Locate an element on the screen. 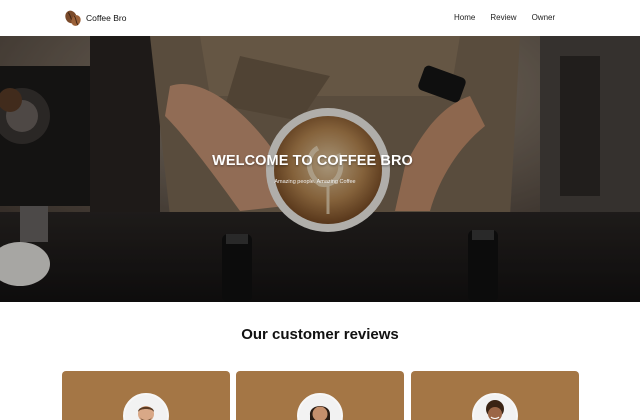  brand: Coffee Bro is located at coordinates (95, 18).